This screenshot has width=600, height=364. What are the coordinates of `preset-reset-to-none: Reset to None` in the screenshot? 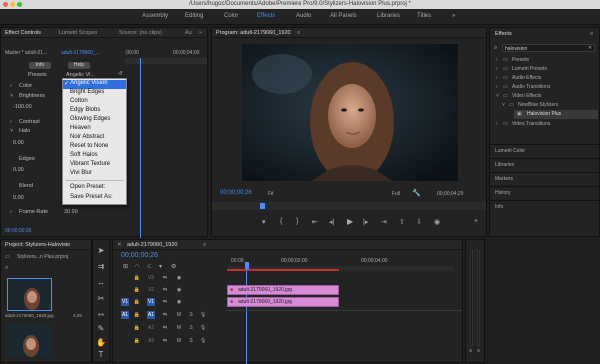 It's located at (89, 146).